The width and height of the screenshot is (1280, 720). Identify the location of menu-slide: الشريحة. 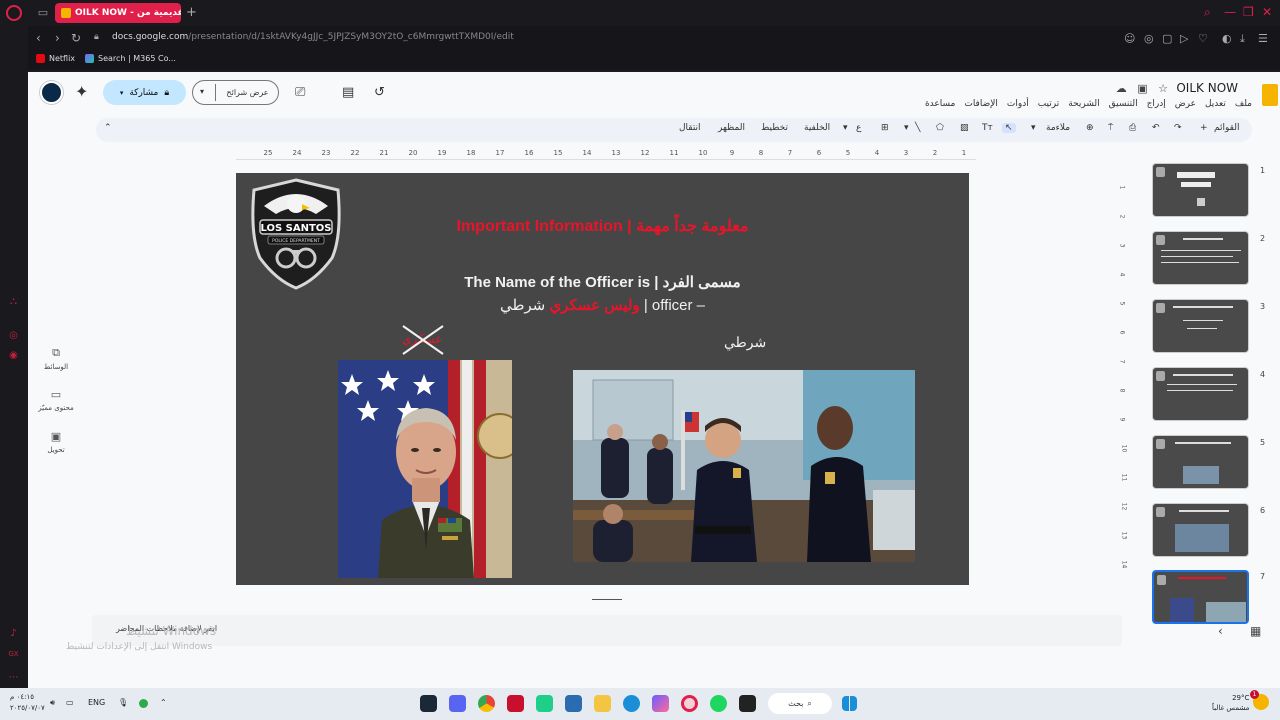
(1083, 104).